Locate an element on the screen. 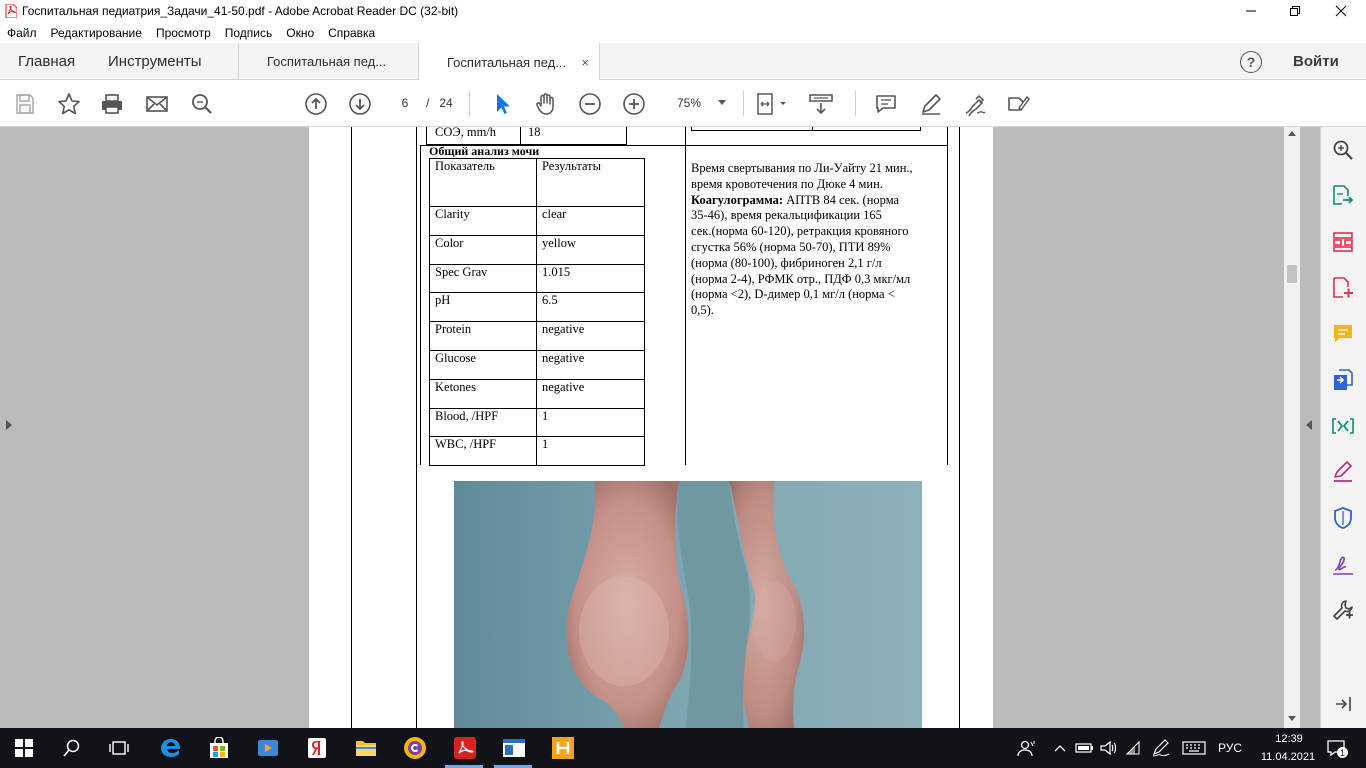 The width and height of the screenshot is (1366, 768). acrobat-app-icon is located at coordinates (11, 11).